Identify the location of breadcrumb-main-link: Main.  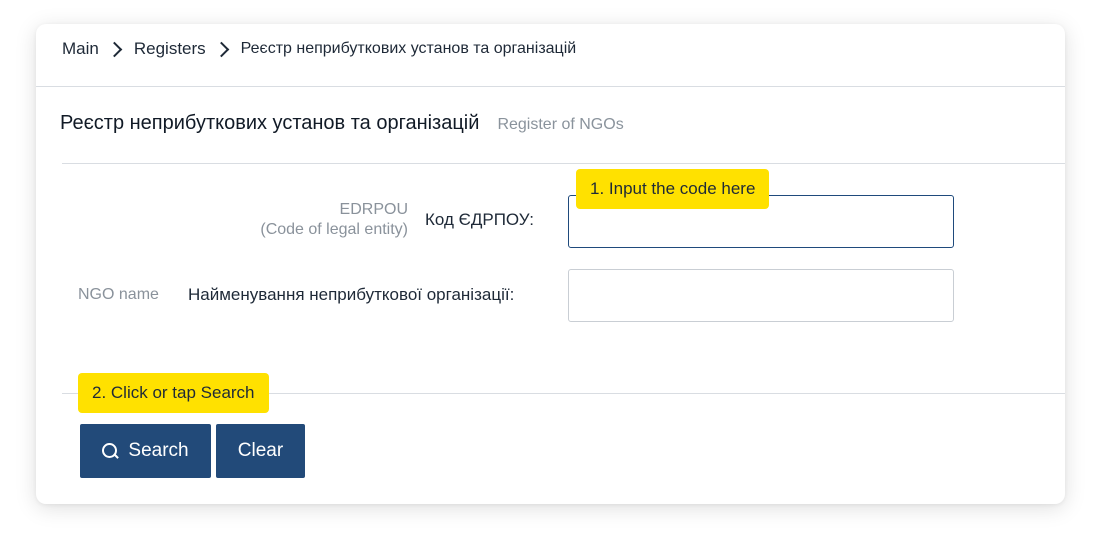
(80, 49).